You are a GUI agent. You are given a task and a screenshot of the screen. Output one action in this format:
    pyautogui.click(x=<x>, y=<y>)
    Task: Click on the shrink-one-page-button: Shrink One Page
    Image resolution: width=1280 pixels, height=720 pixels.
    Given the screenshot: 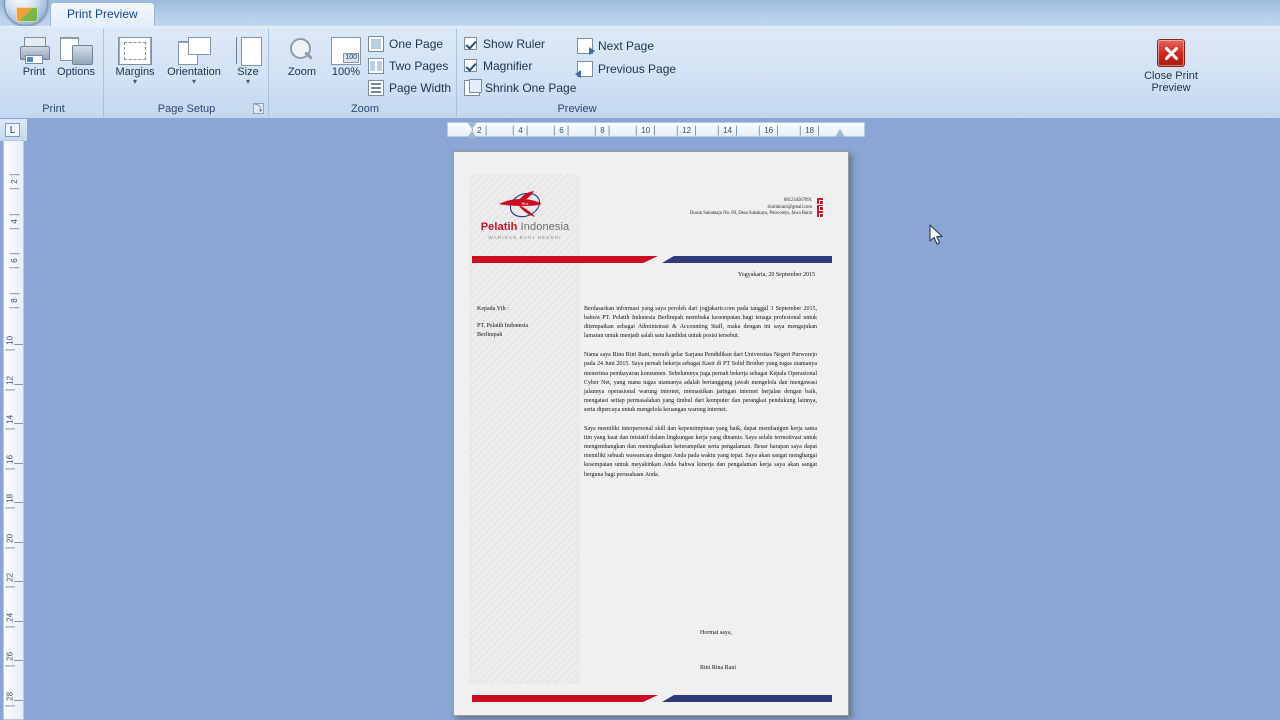 What is the action you would take?
    pyautogui.click(x=520, y=87)
    